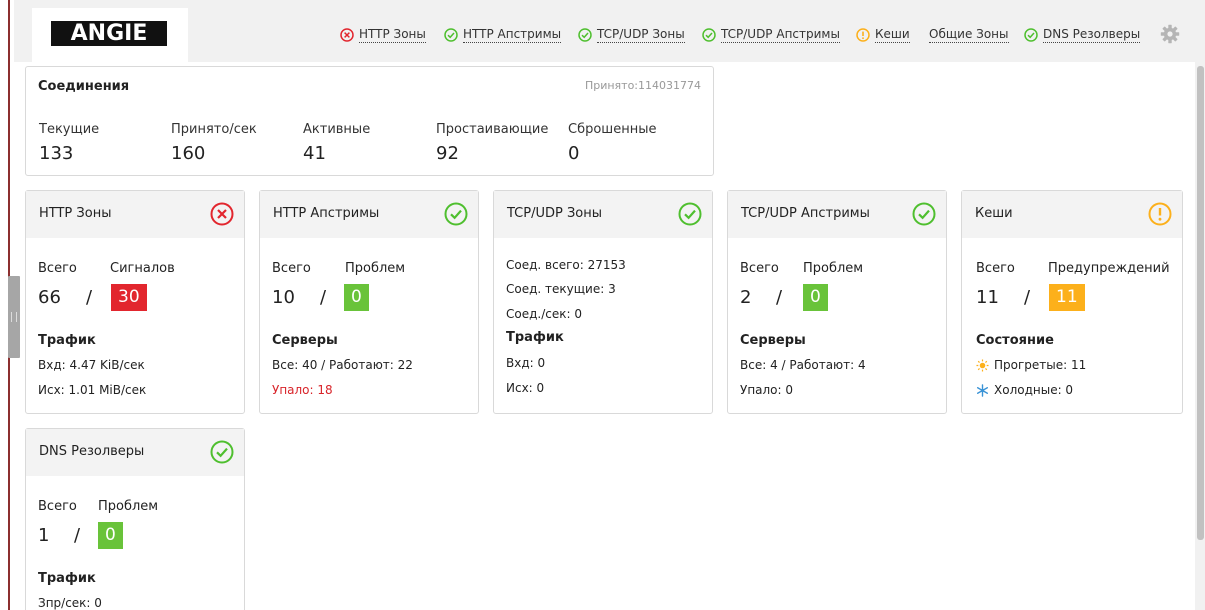 This screenshot has height=610, width=1205. Describe the element at coordinates (863, 35) in the screenshot. I see `warning-icon` at that location.